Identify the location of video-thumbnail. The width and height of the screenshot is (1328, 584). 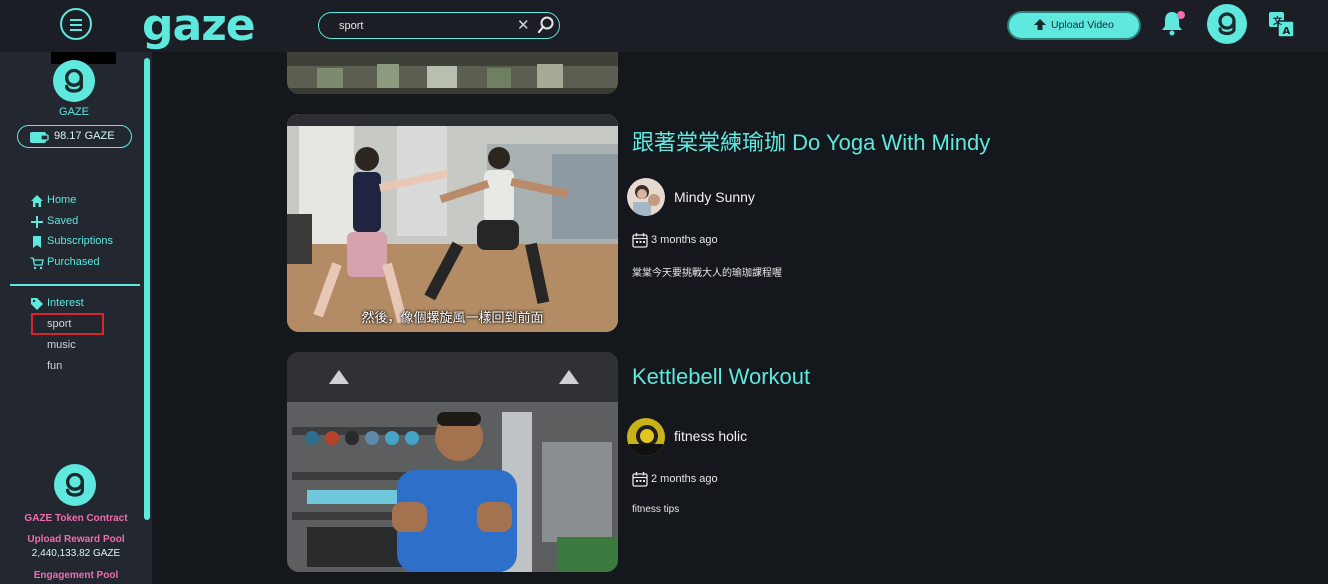
(452, 462).